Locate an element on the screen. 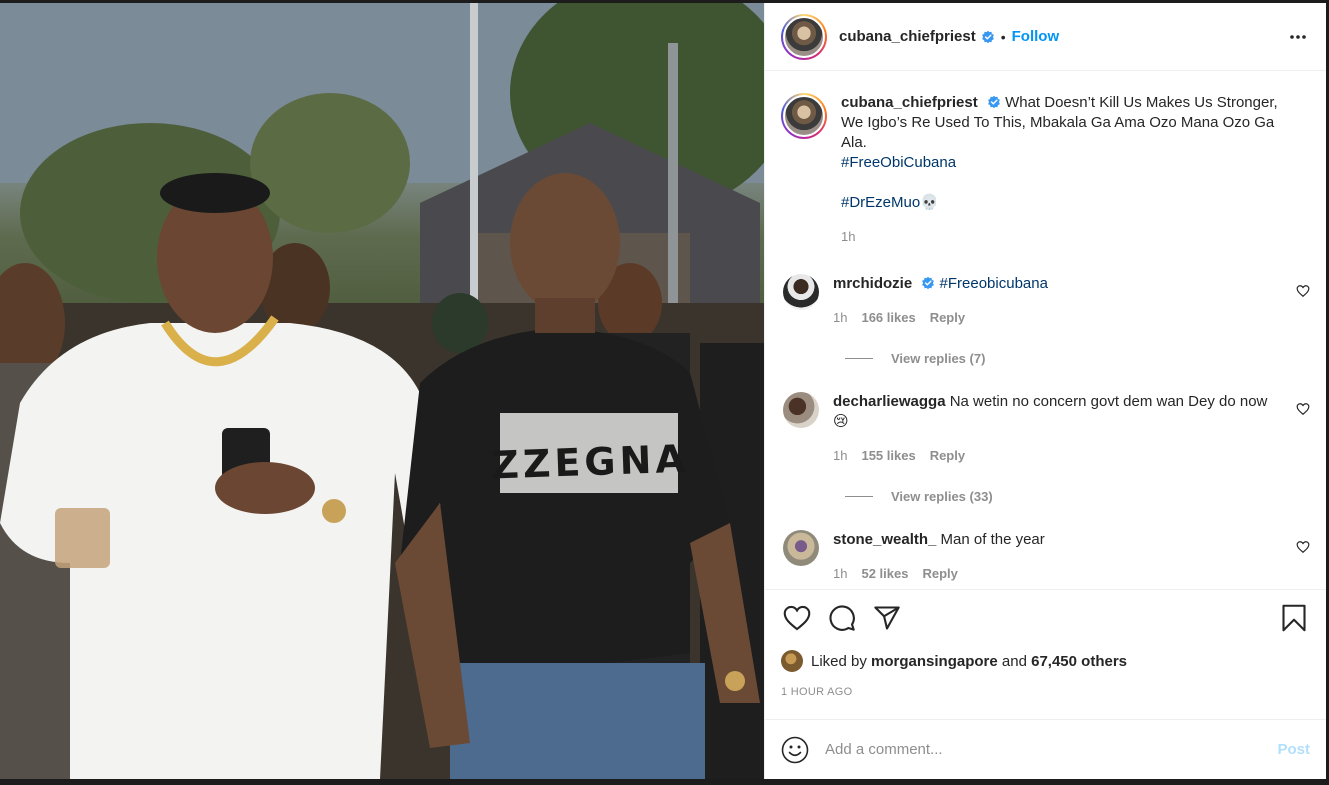  liked-by-prefix: Liked by is located at coordinates (839, 661).